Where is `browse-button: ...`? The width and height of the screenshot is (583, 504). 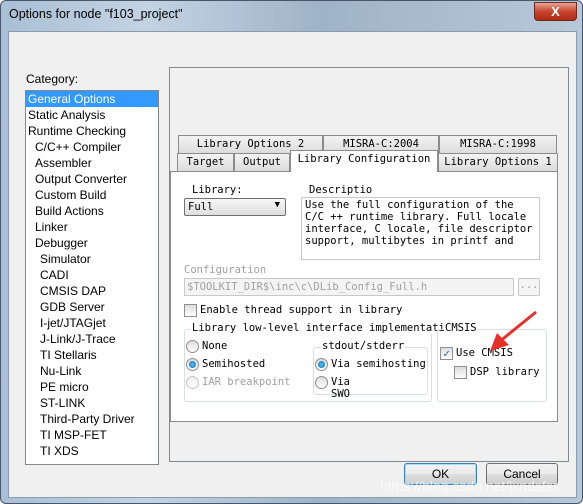 browse-button: ... is located at coordinates (529, 287).